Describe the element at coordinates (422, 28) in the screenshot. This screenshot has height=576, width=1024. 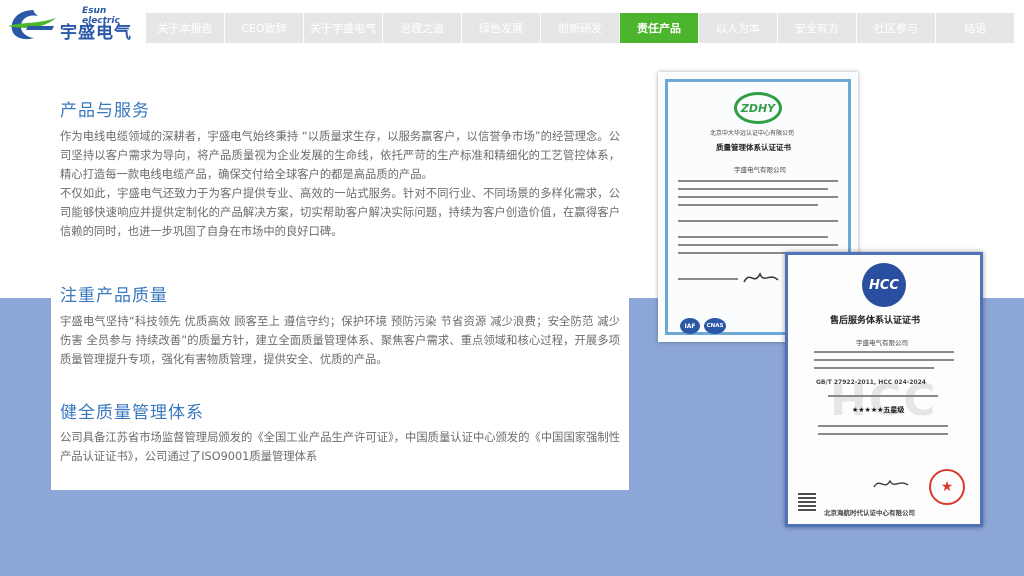
I see `tab-governance: 治理之道` at that location.